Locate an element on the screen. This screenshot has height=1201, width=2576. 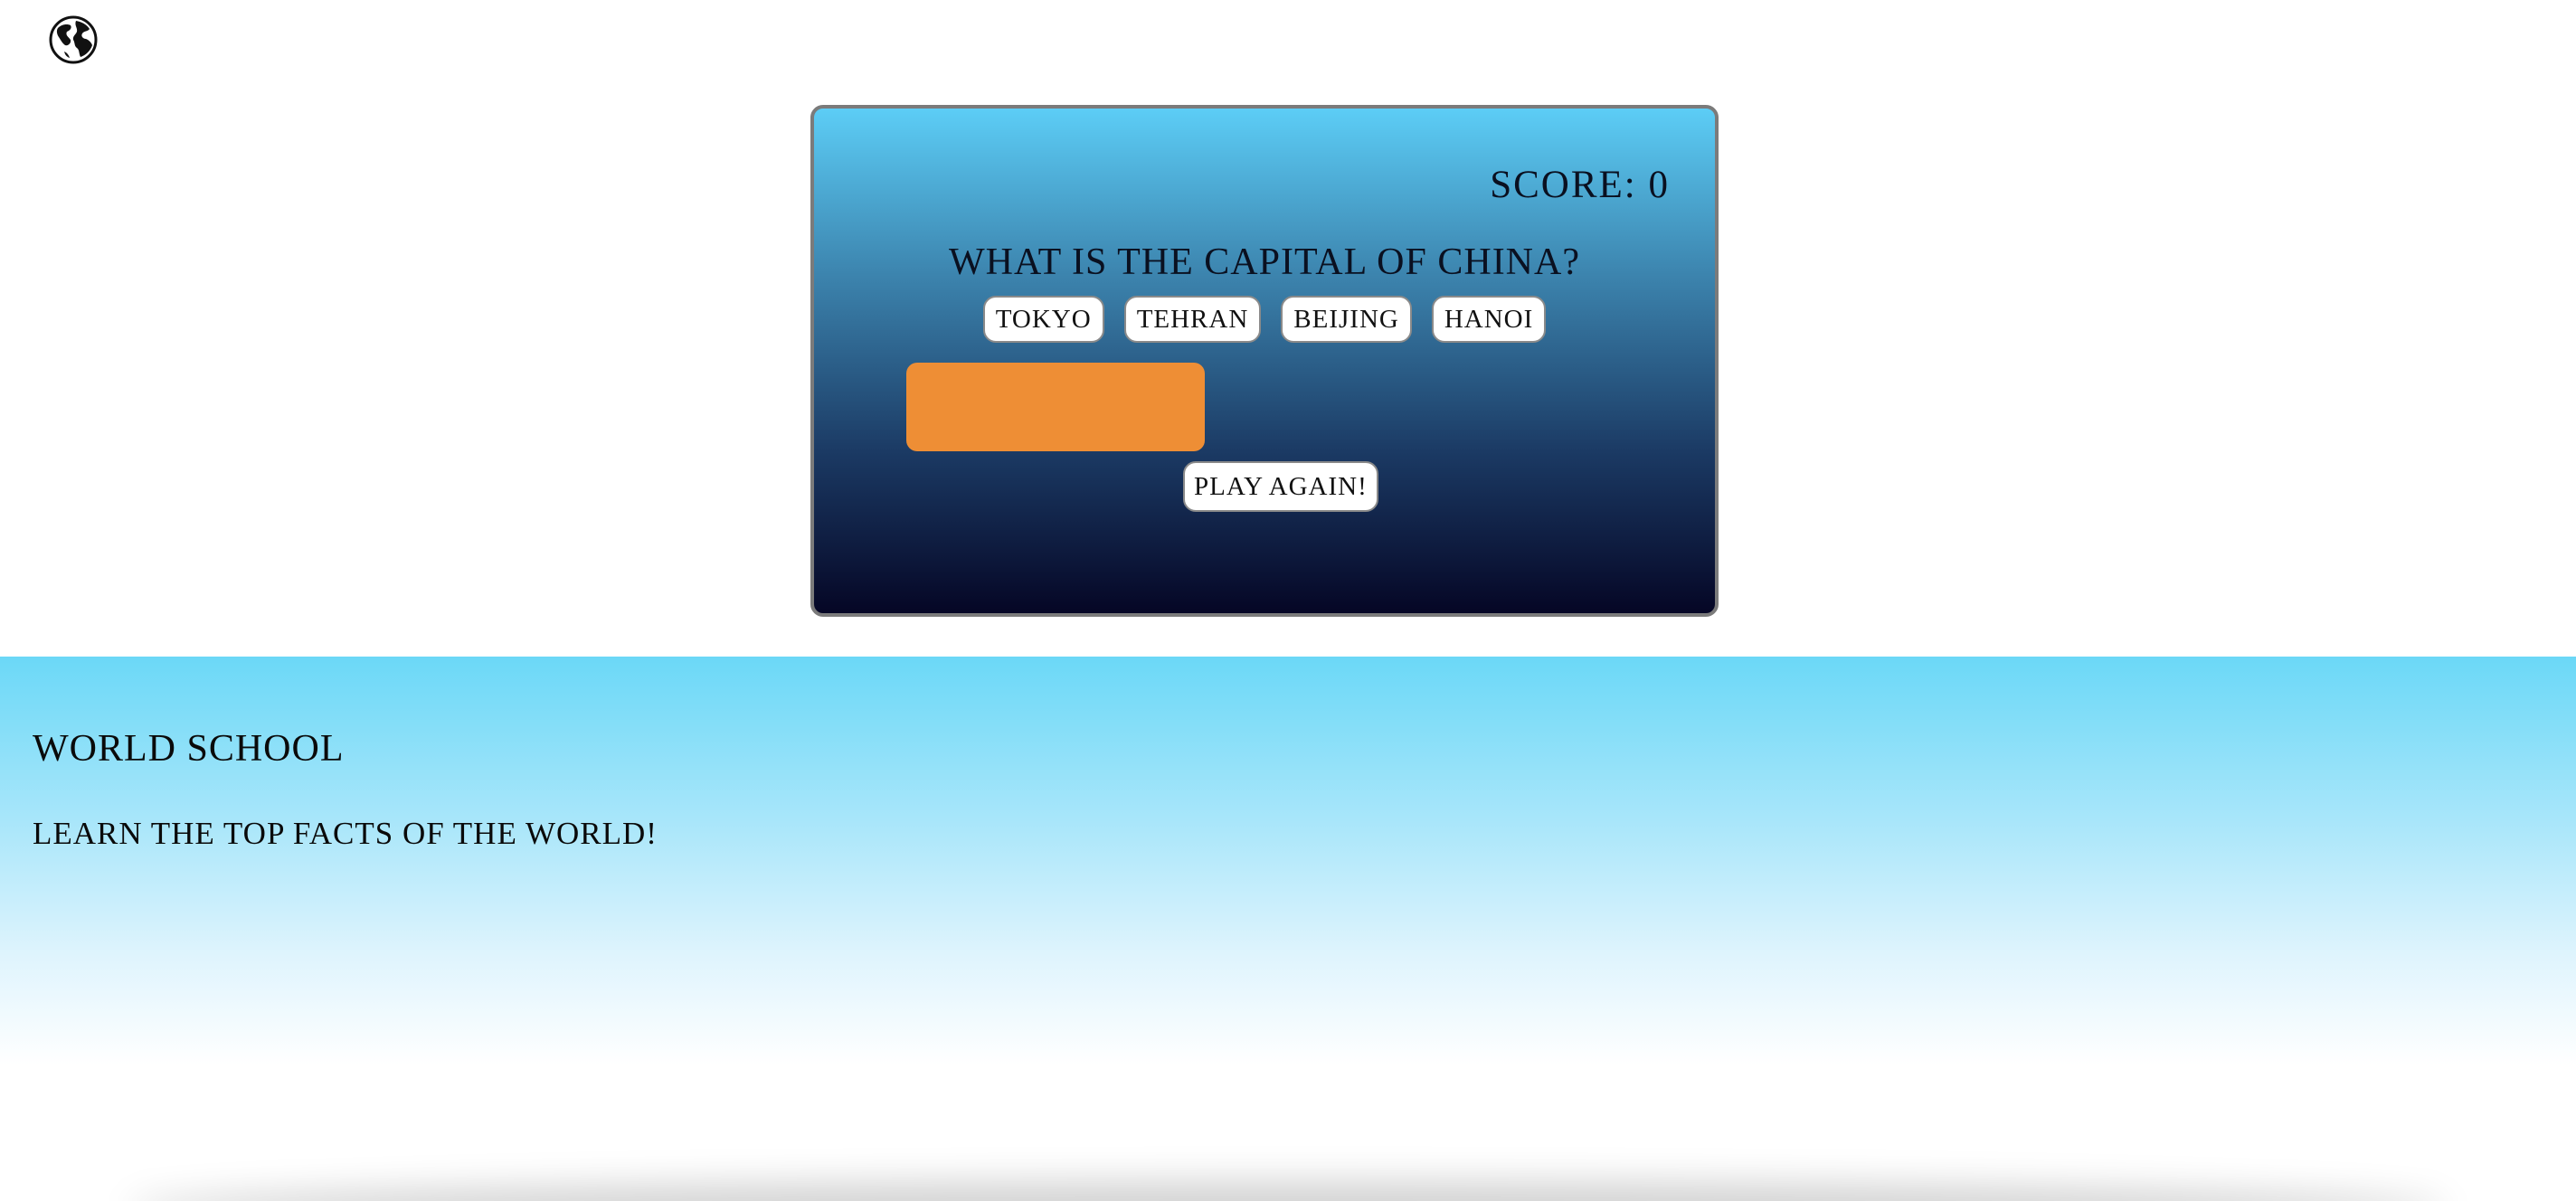
footer-subtitle: Learn the top facts of the world! is located at coordinates (345, 834).